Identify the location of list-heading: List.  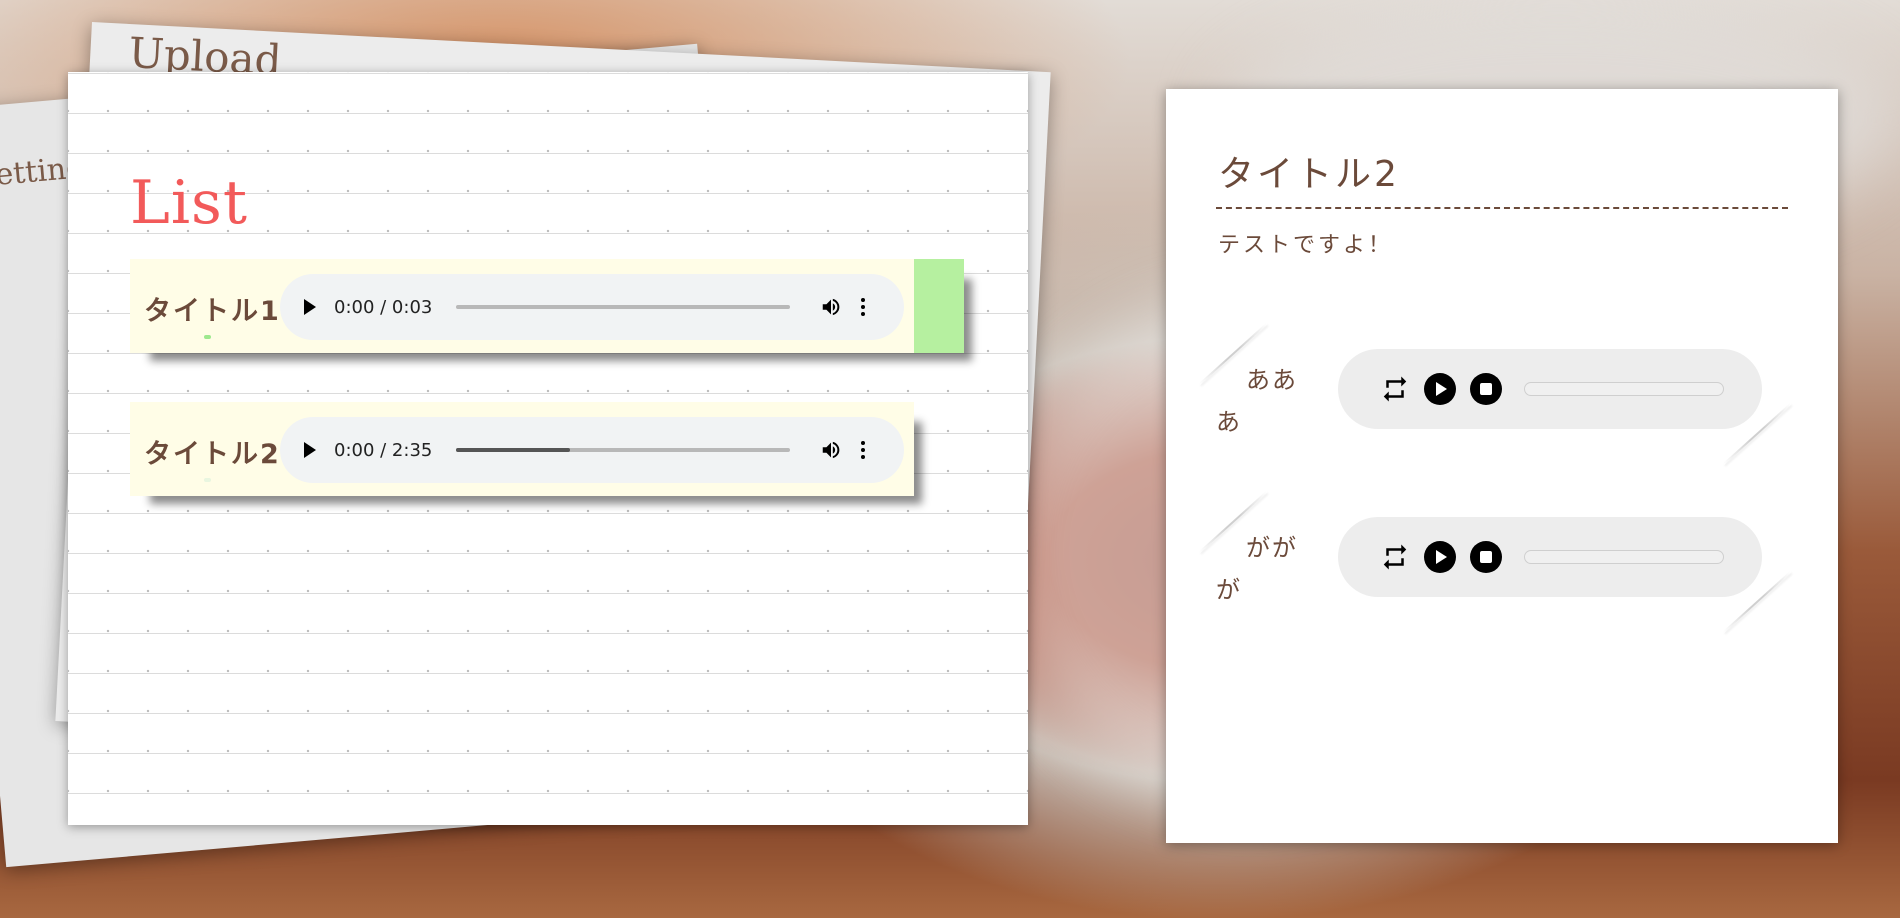
(189, 203).